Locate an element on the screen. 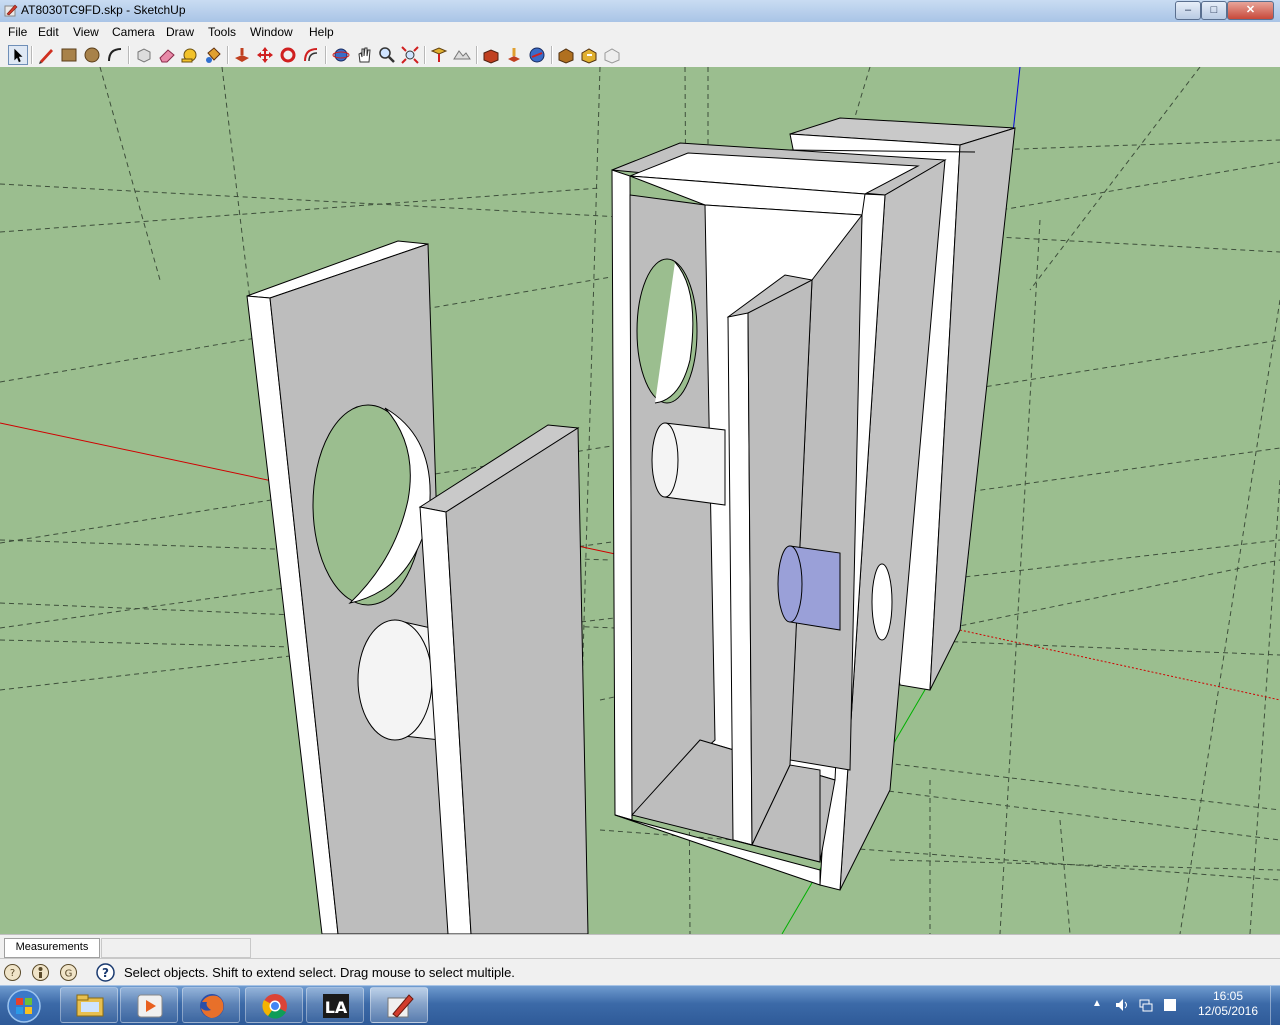 The image size is (1280, 1025). minimize-button: – is located at coordinates (1188, 10).